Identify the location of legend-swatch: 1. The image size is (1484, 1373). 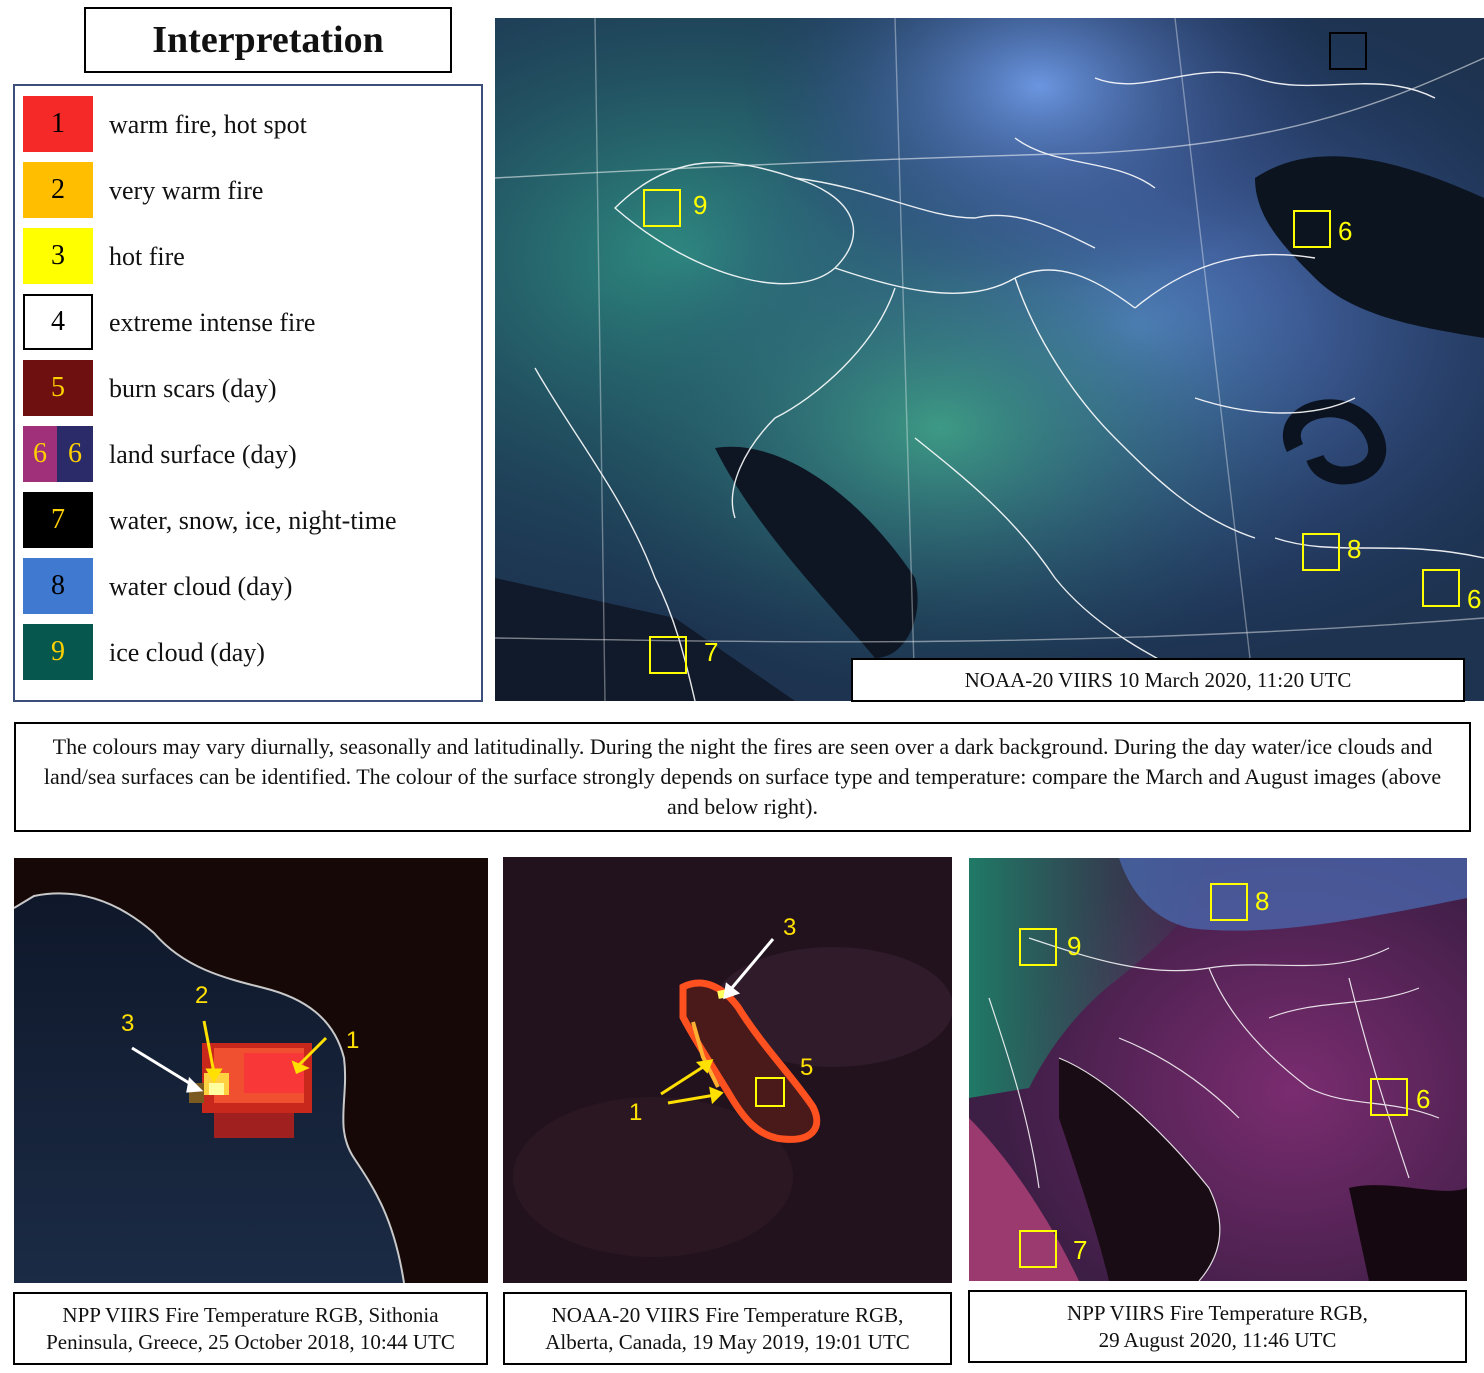
(58, 124).